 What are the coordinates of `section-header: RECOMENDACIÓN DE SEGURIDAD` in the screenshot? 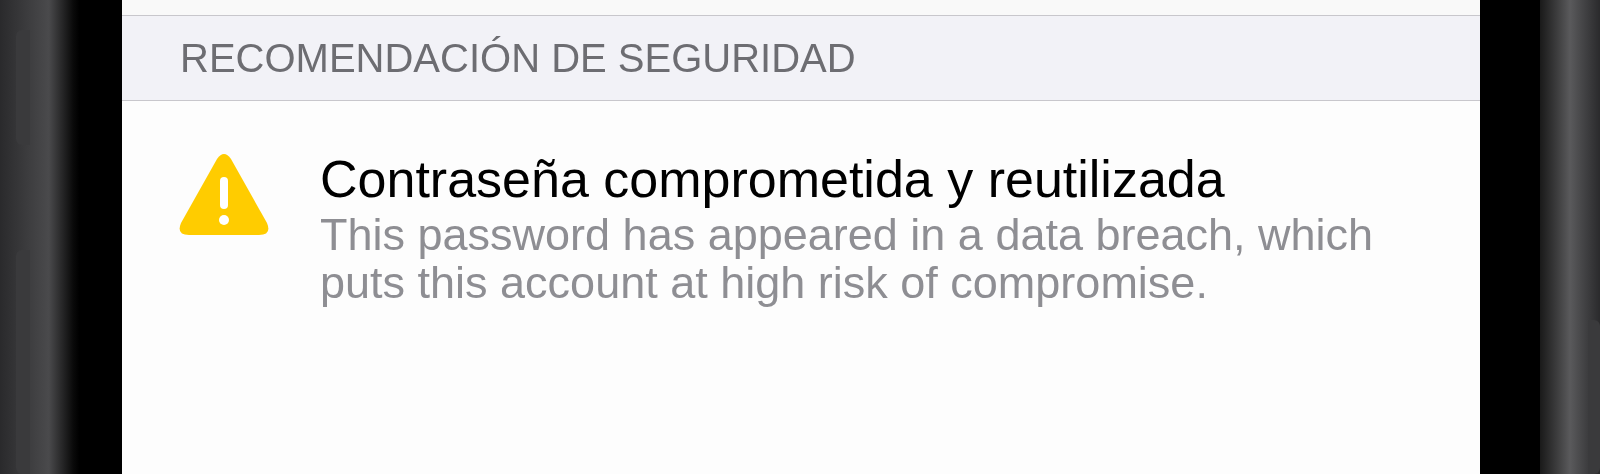 It's located at (518, 58).